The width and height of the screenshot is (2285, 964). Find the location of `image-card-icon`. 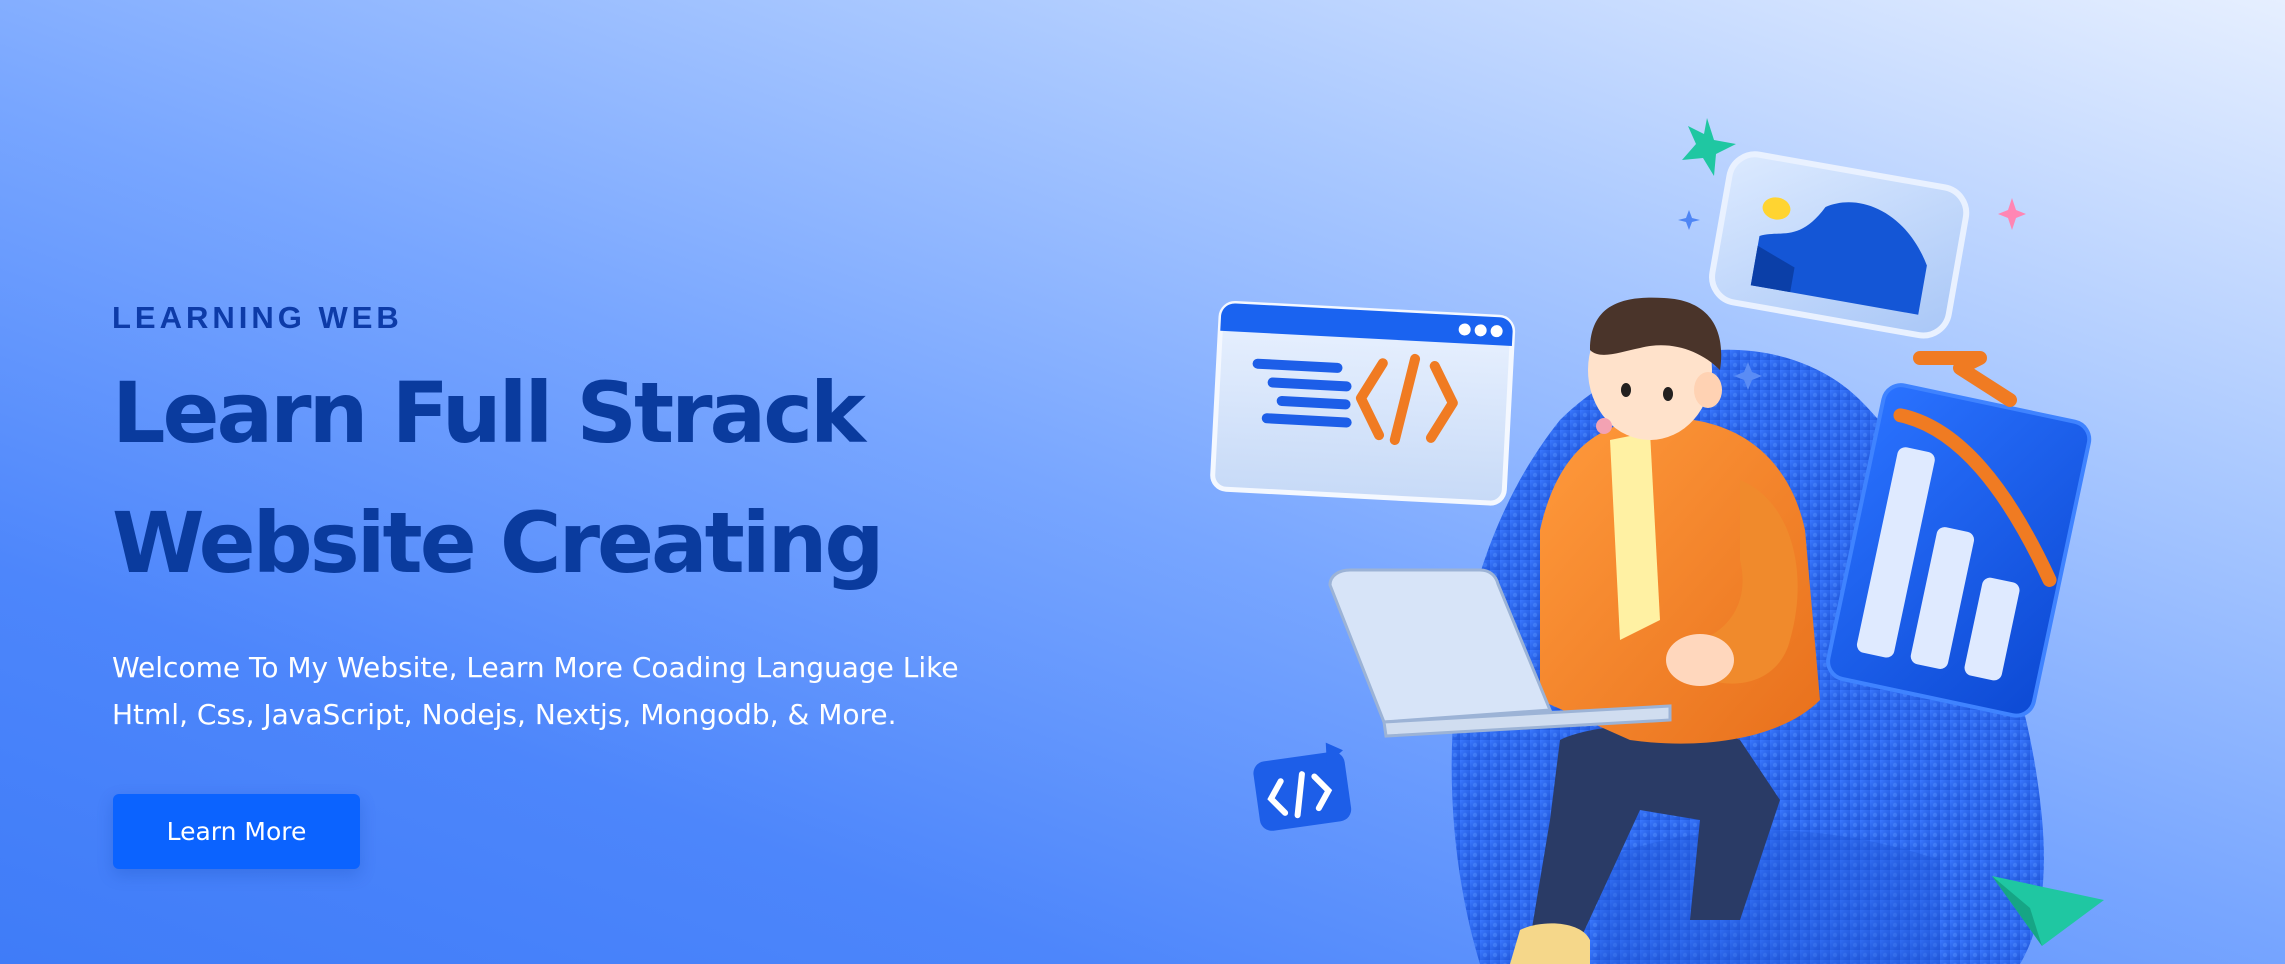

image-card-icon is located at coordinates (1839, 245).